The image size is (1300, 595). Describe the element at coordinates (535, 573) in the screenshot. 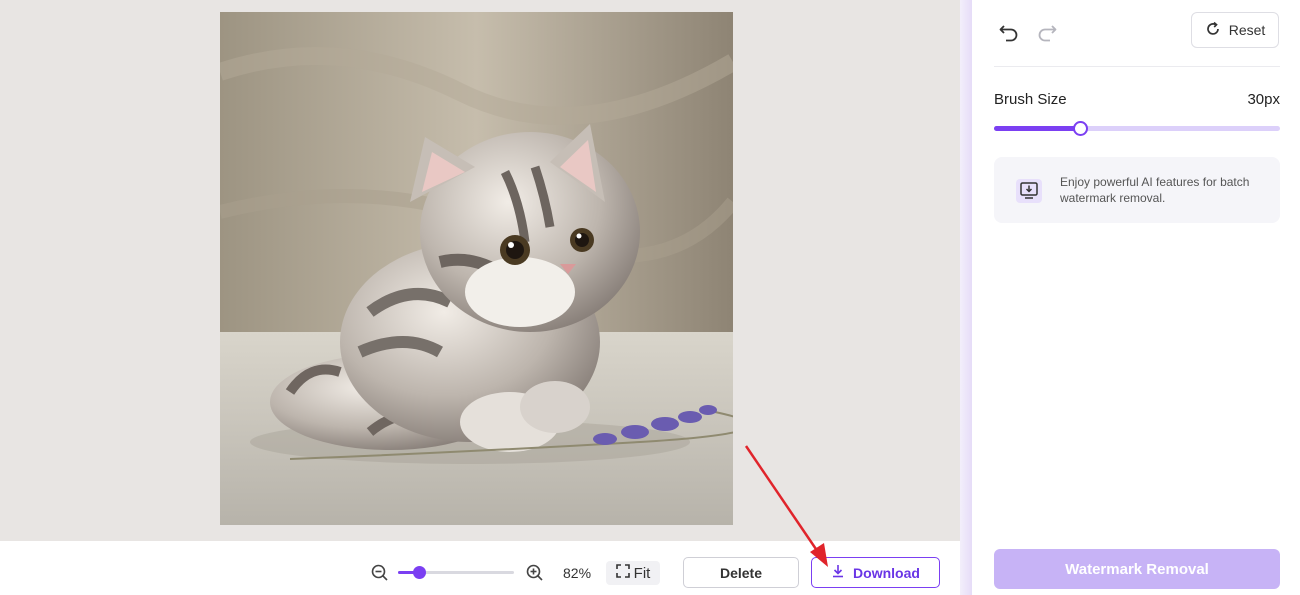

I see `zoom-in-icon` at that location.